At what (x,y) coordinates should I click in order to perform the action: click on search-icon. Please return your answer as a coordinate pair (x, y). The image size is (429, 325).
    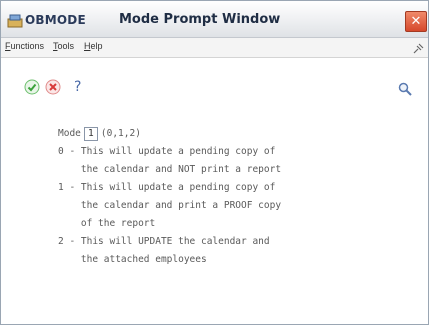
    Looking at the image, I should click on (405, 89).